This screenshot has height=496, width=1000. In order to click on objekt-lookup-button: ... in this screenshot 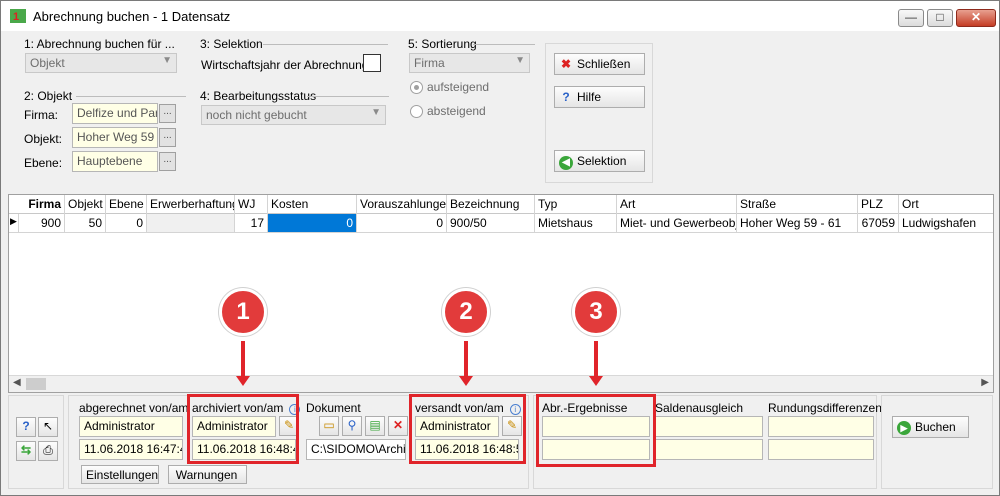, I will do `click(167, 137)`.